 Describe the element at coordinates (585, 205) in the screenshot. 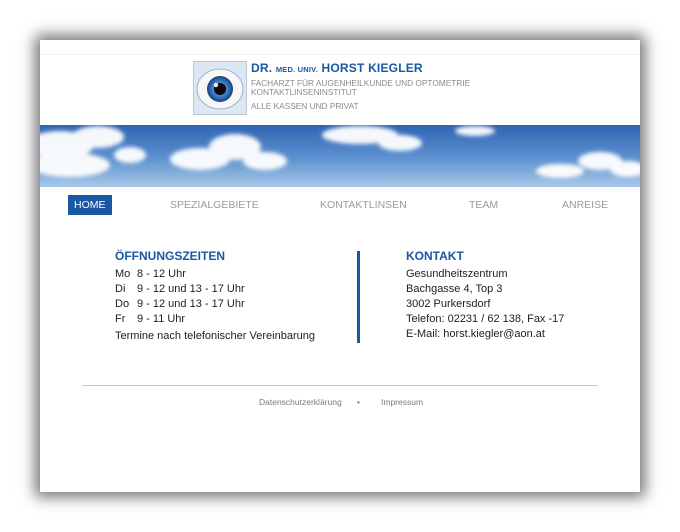

I see `nav-anreise: ANREISE` at that location.